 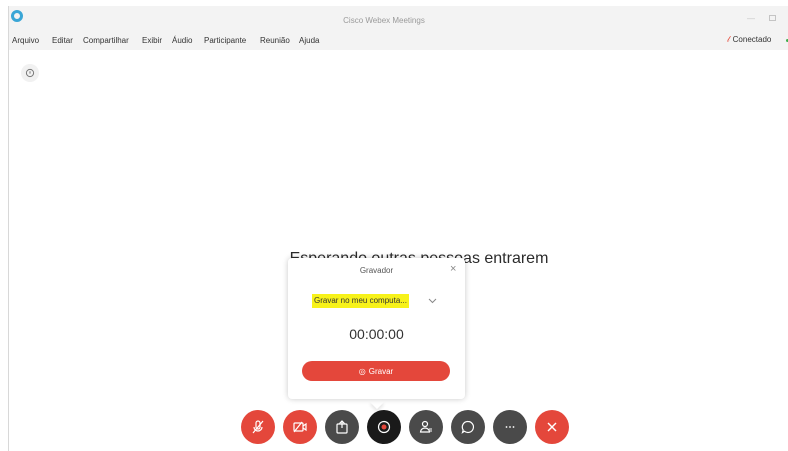 I want to click on recorder-button, so click(x=384, y=427).